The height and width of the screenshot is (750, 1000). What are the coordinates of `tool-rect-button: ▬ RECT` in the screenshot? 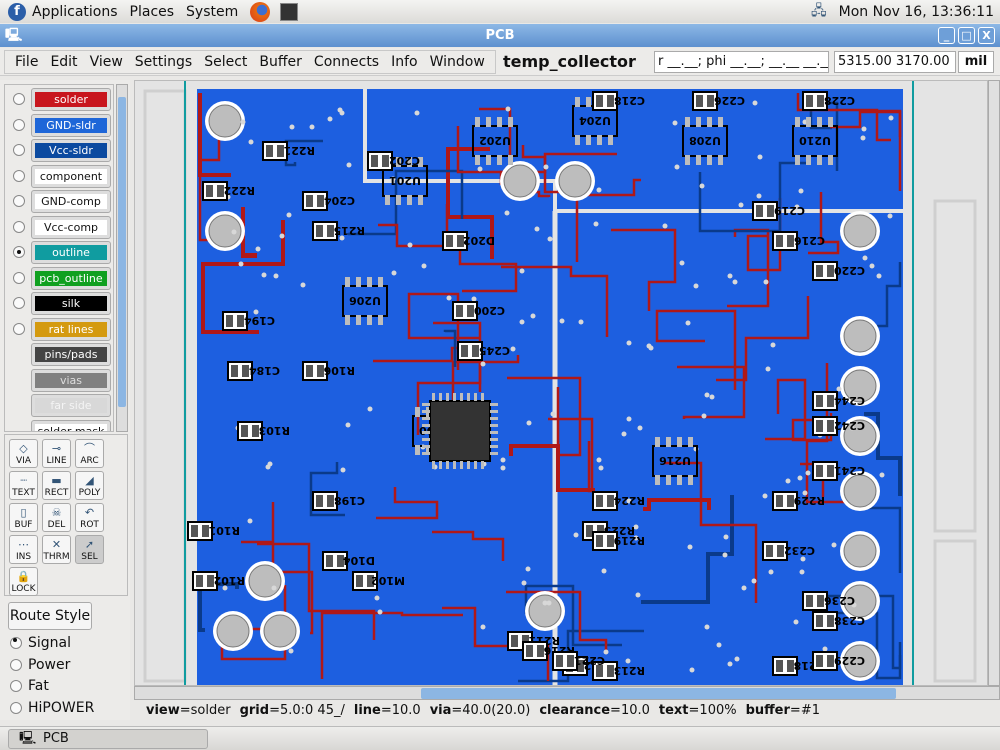 It's located at (56, 485).